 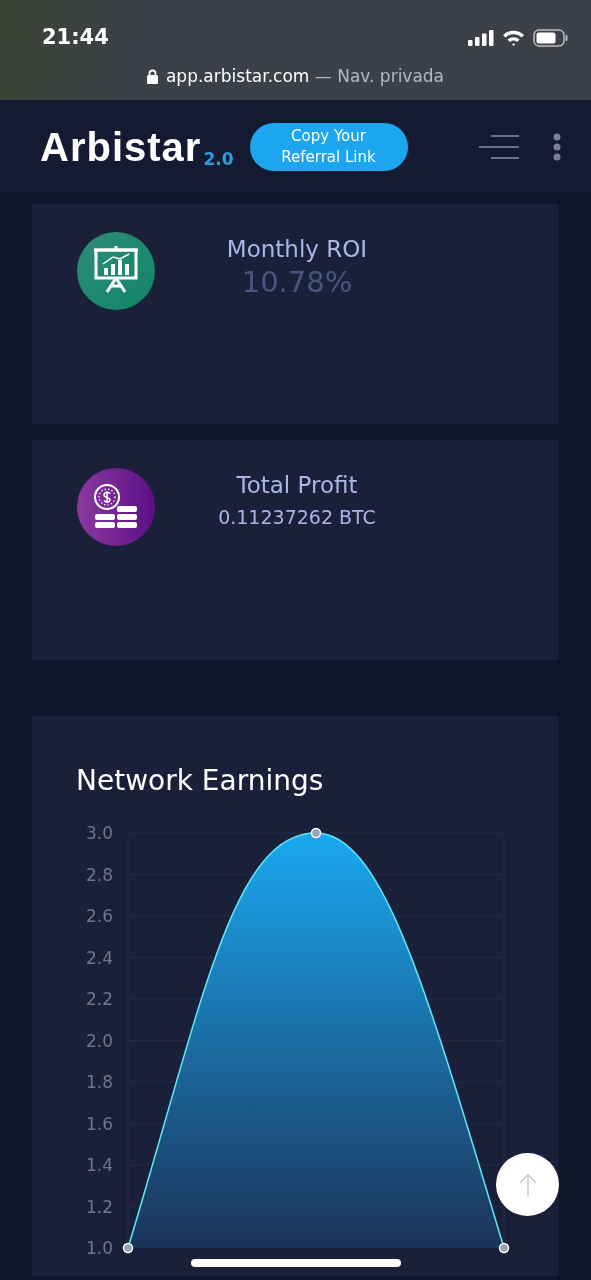 What do you see at coordinates (297, 517) in the screenshot?
I see `stat-value: 0.11237262 BTC` at bounding box center [297, 517].